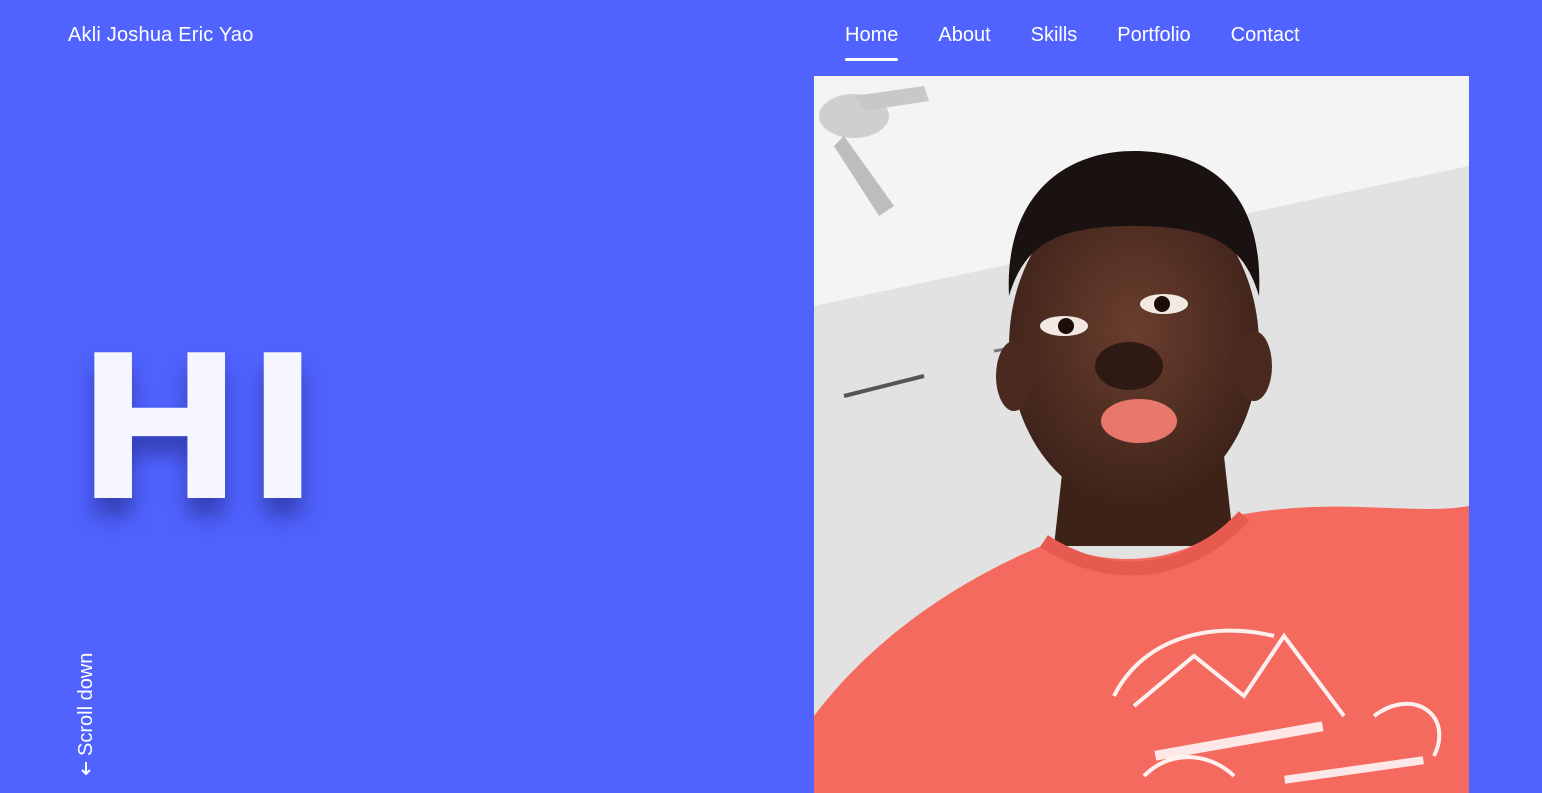 This screenshot has height=793, width=1542. Describe the element at coordinates (161, 35) in the screenshot. I see `brand-name: Akli Joshua Eric Yao` at that location.